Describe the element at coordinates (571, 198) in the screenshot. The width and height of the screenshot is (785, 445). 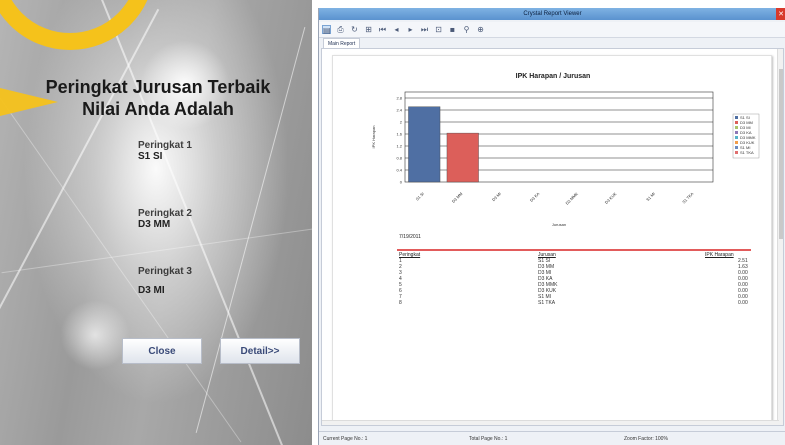
I see `x-tick-label: D3 MMK` at that location.